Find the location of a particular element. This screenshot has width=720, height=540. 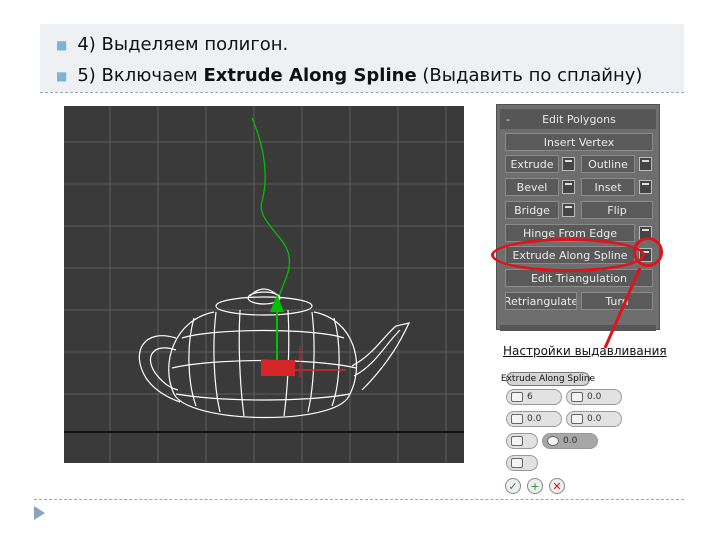

extrude-settings-icon is located at coordinates (568, 164).